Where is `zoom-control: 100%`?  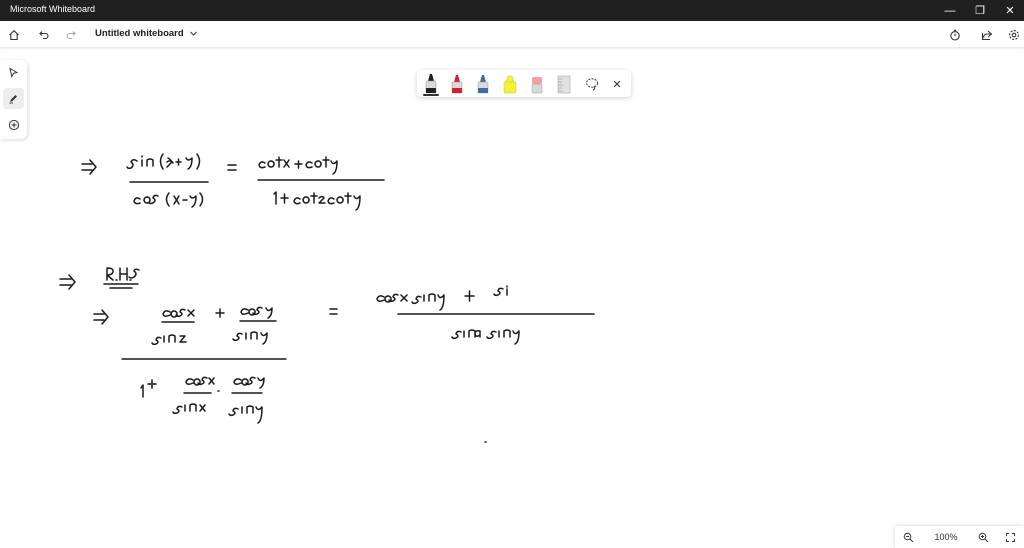
zoom-control: 100% is located at coordinates (959, 537).